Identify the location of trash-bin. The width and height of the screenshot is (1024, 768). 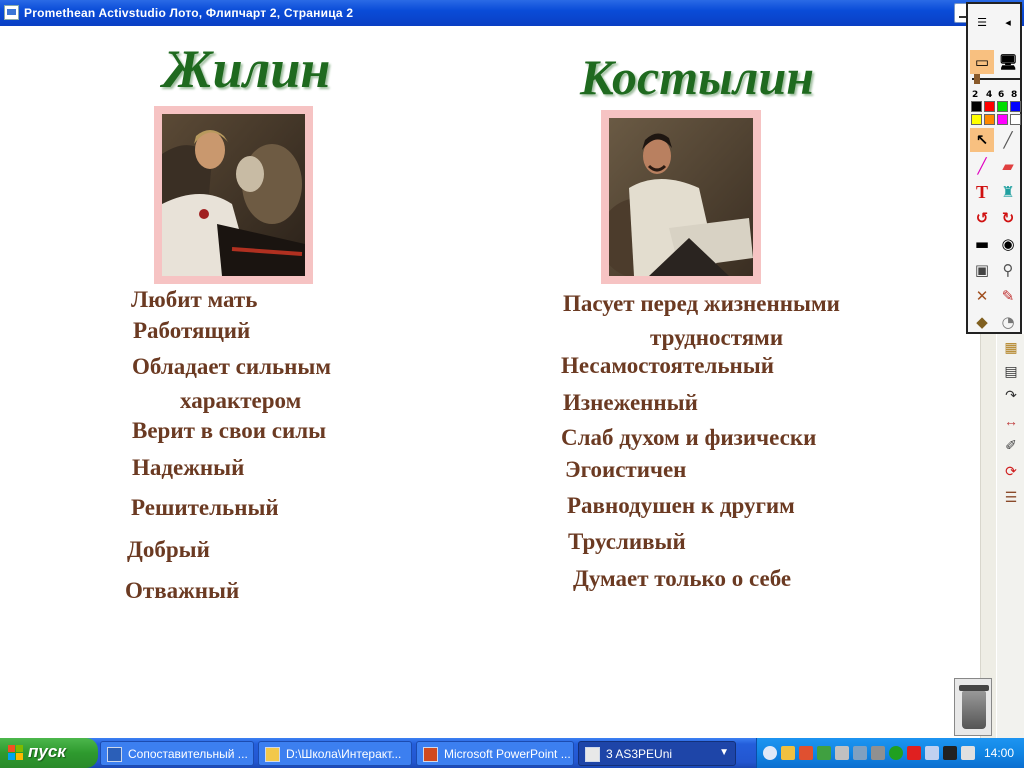
(973, 707).